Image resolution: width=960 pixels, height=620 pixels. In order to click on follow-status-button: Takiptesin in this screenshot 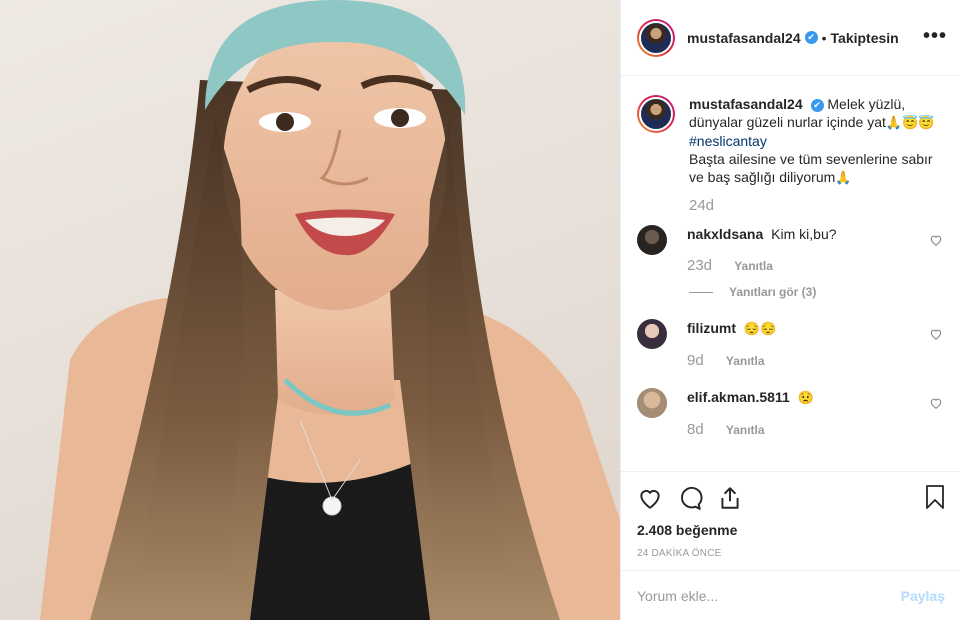, I will do `click(865, 38)`.